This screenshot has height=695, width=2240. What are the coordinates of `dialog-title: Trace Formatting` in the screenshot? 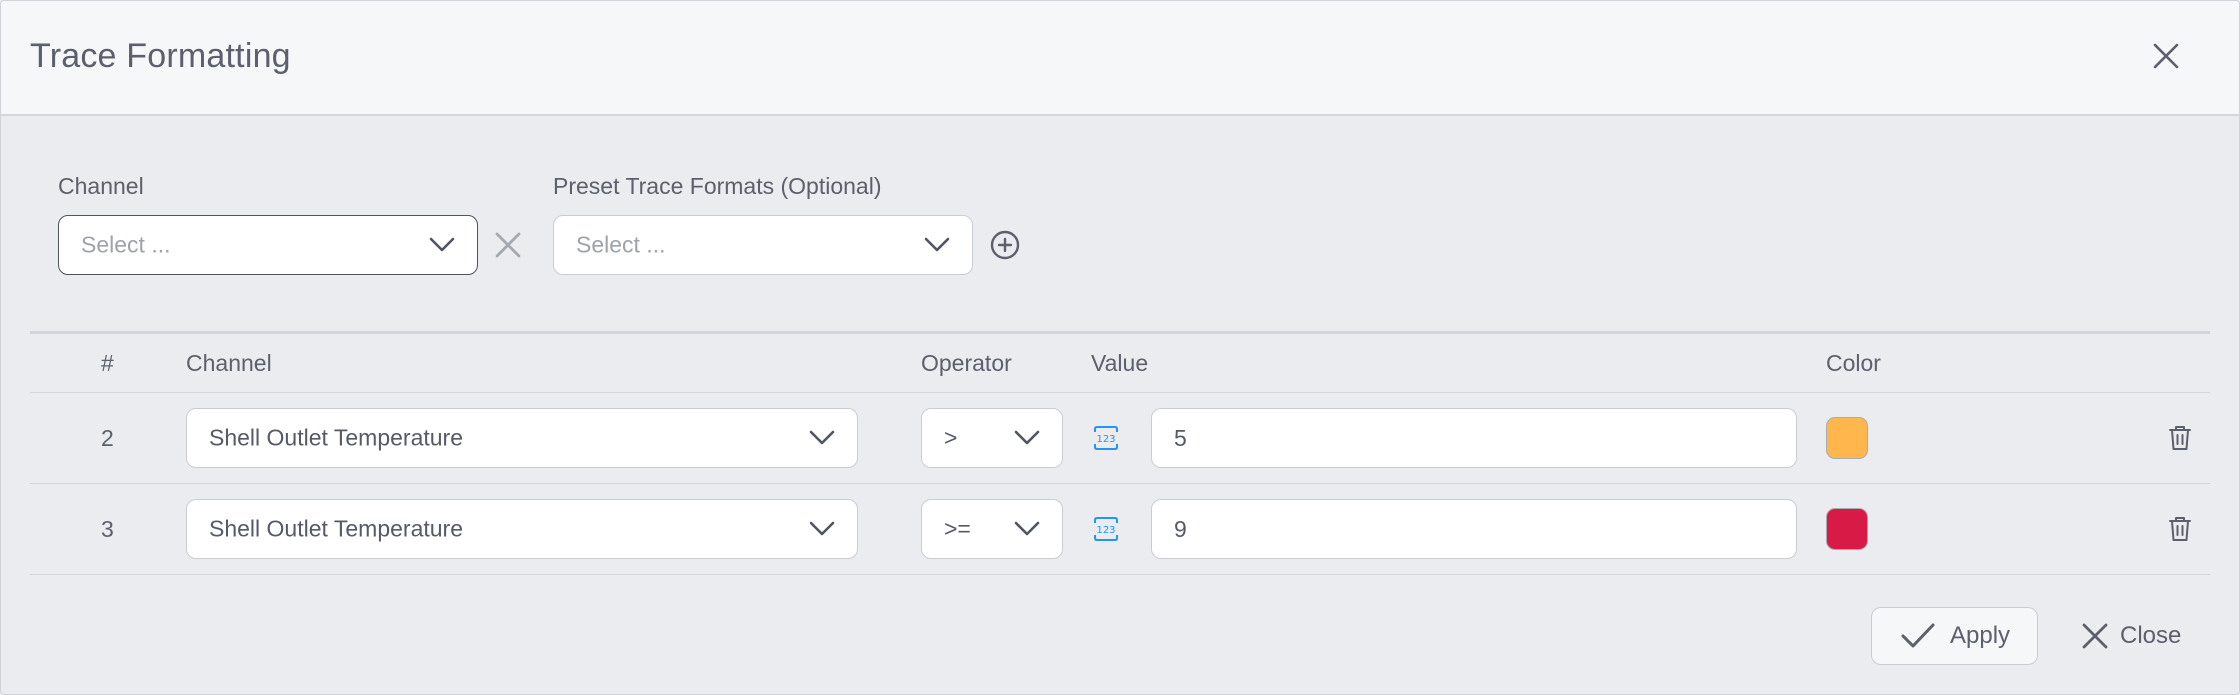 It's located at (160, 56).